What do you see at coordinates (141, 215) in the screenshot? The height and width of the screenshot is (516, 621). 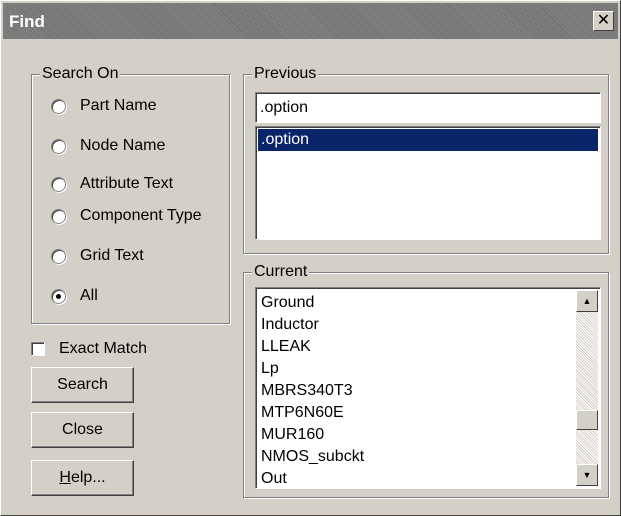 I see `radio-label: Component Type` at bounding box center [141, 215].